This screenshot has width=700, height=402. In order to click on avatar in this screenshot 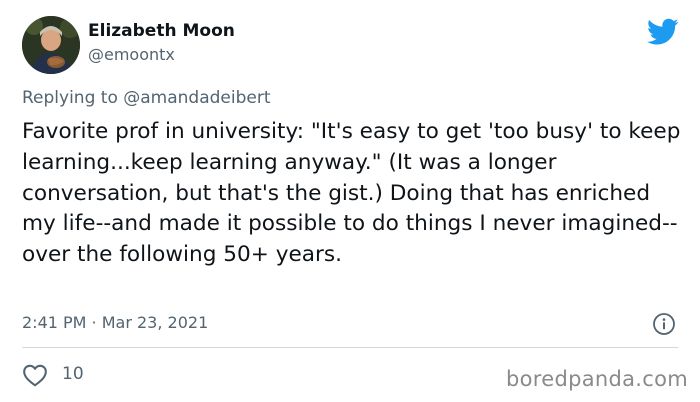, I will do `click(51, 45)`.